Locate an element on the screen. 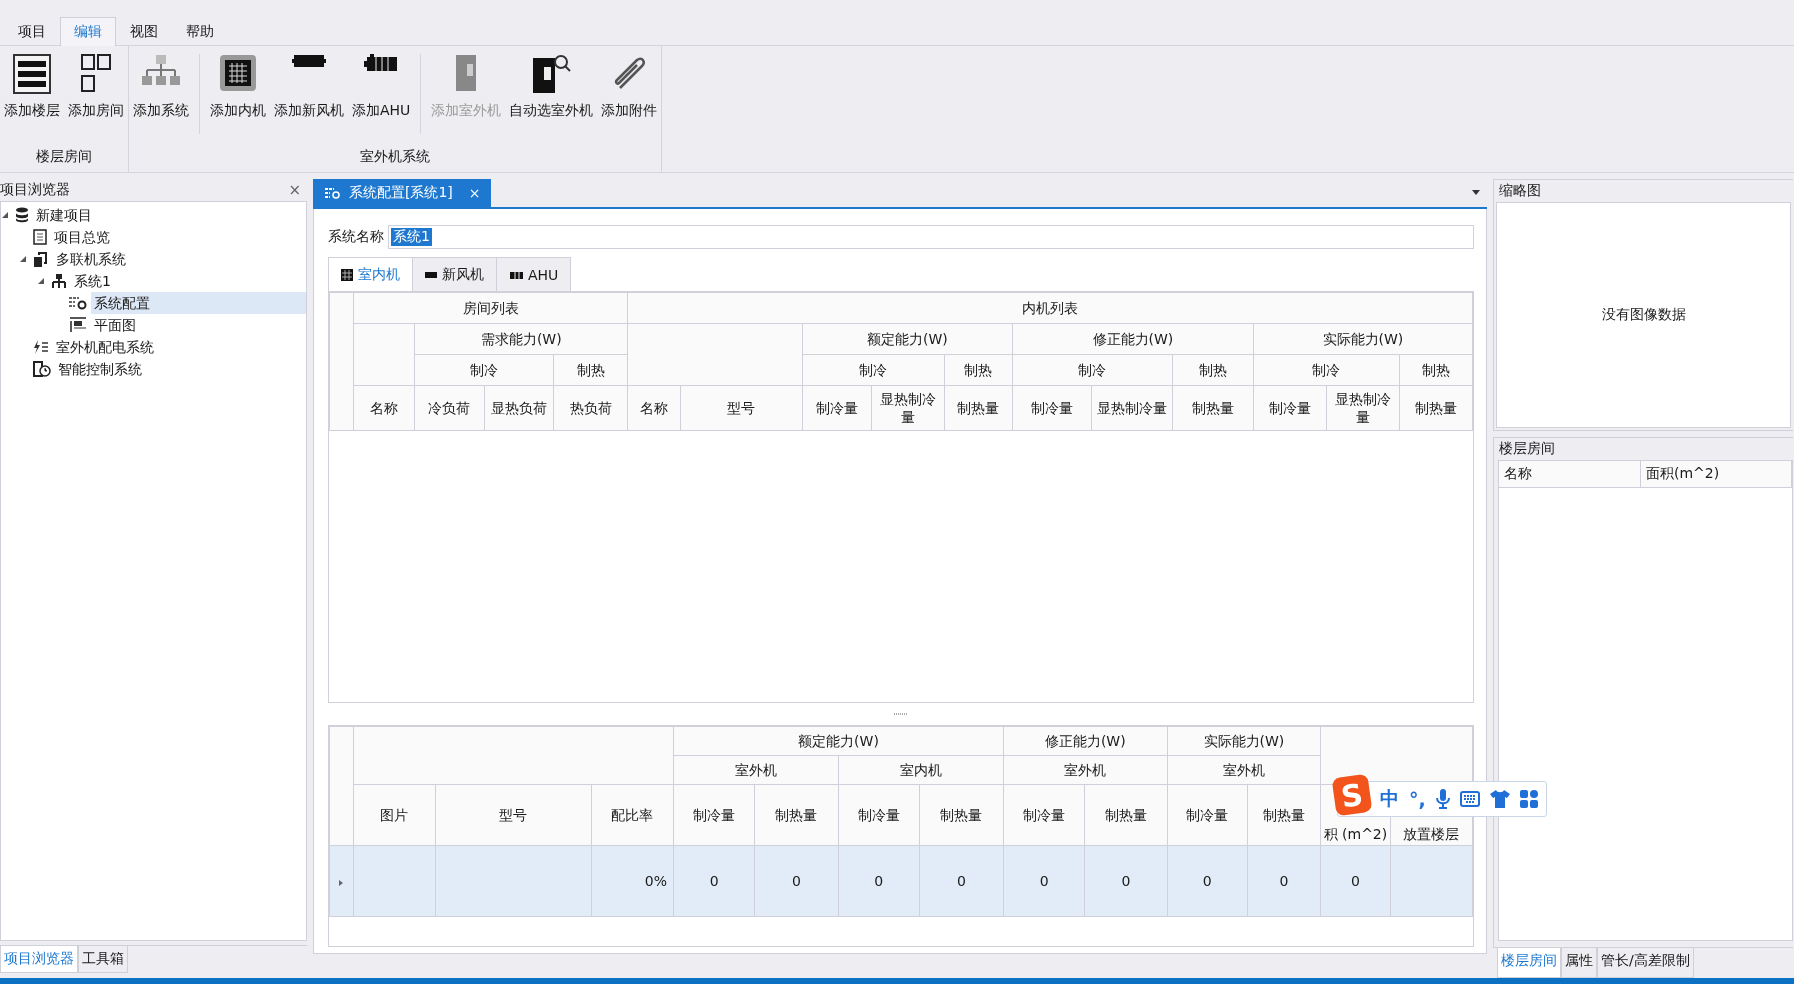 This screenshot has width=1794, height=984. tree-item: 系统1 is located at coordinates (92, 281).